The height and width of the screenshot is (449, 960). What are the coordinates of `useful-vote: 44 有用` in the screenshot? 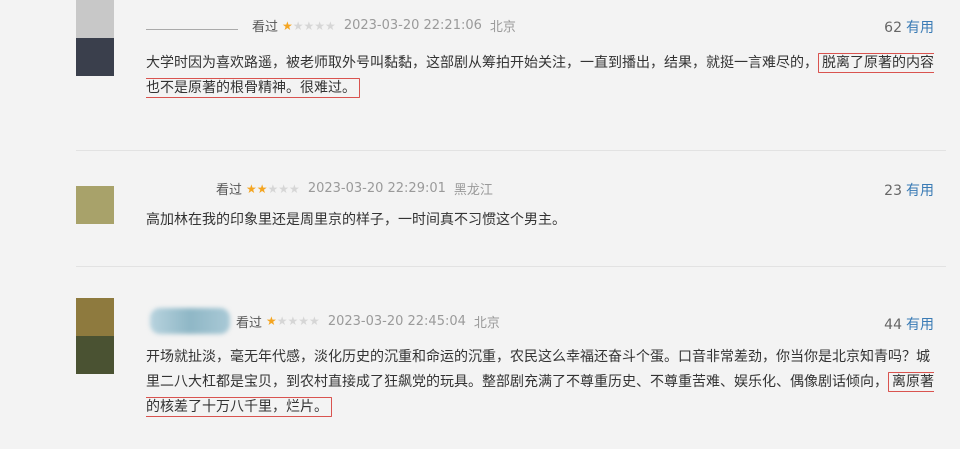 It's located at (909, 324).